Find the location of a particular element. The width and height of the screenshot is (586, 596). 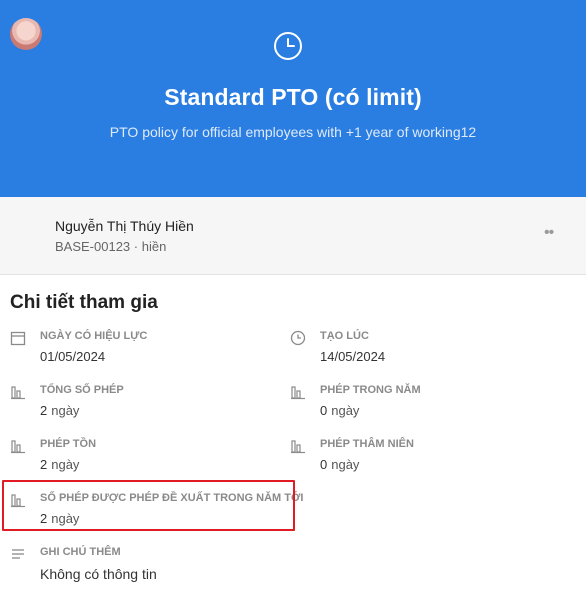

calendar-icon is located at coordinates (18, 338).